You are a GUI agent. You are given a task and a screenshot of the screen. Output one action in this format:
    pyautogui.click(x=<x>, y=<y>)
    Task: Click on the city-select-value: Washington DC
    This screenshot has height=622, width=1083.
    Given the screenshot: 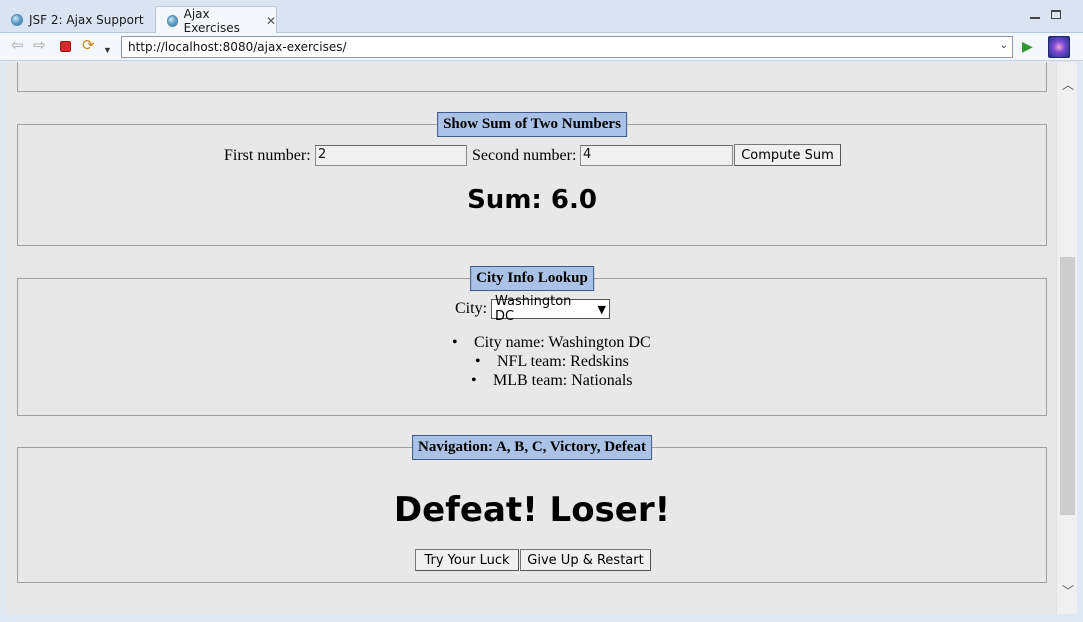 What is the action you would take?
    pyautogui.click(x=533, y=309)
    